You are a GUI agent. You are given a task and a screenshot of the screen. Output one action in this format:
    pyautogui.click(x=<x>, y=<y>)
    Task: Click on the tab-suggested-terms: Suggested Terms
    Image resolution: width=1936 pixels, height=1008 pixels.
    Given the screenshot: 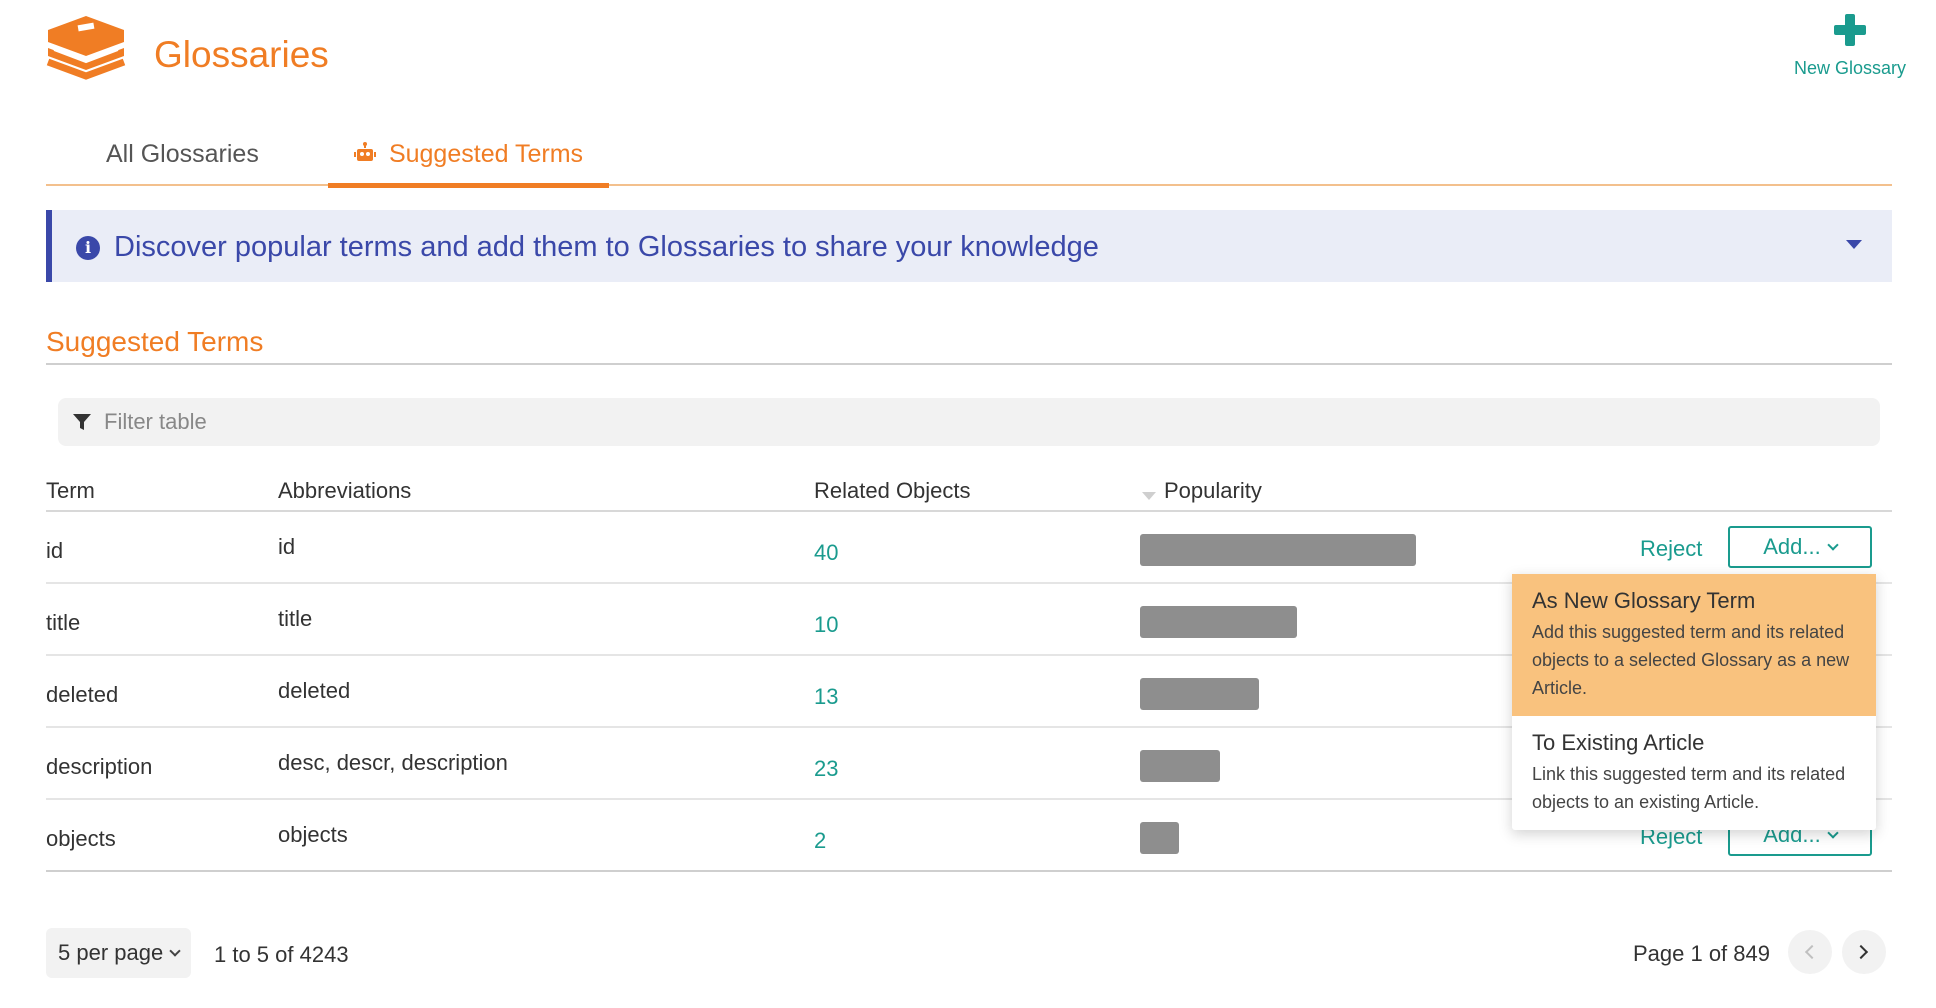 What is the action you would take?
    pyautogui.click(x=469, y=164)
    